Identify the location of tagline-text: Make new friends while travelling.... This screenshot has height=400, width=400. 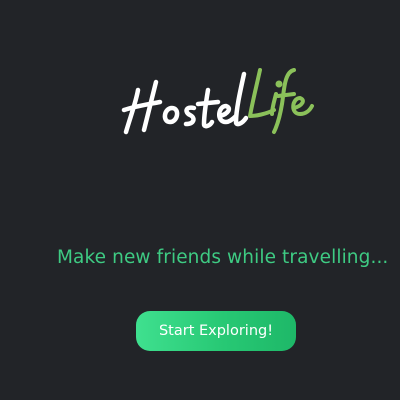
(223, 257).